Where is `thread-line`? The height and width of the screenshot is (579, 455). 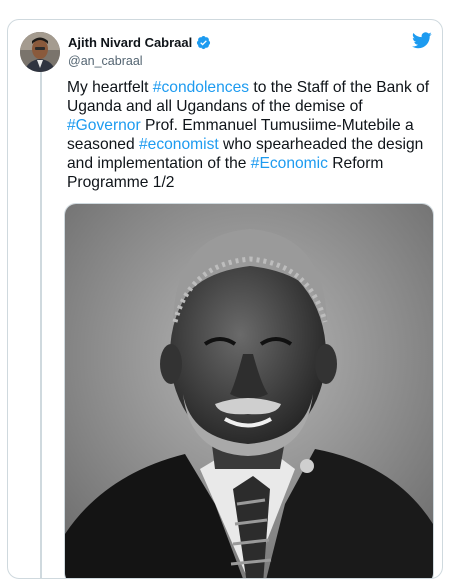 thread-line is located at coordinates (41, 323).